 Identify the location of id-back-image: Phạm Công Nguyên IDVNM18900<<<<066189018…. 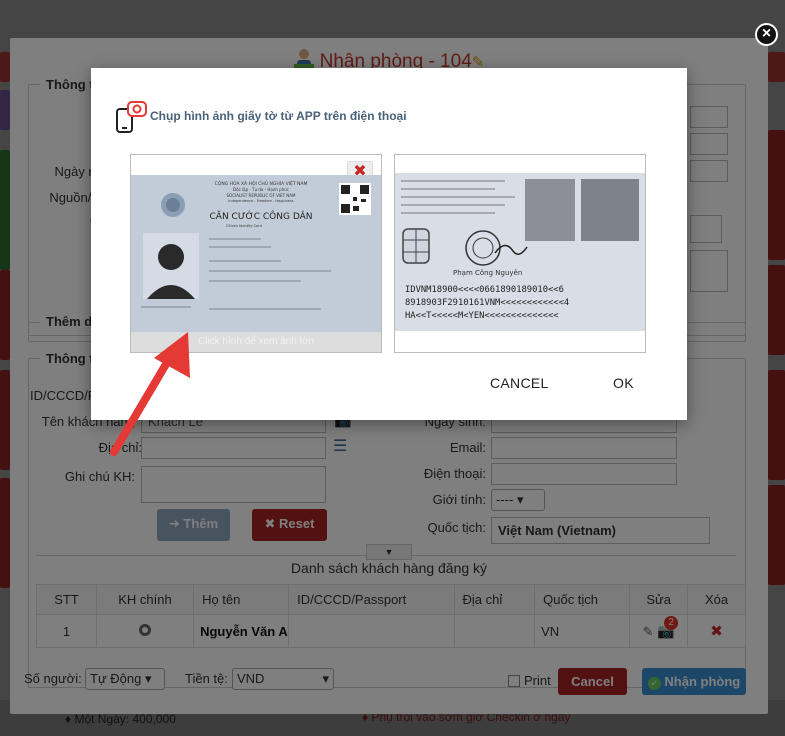
(520, 252).